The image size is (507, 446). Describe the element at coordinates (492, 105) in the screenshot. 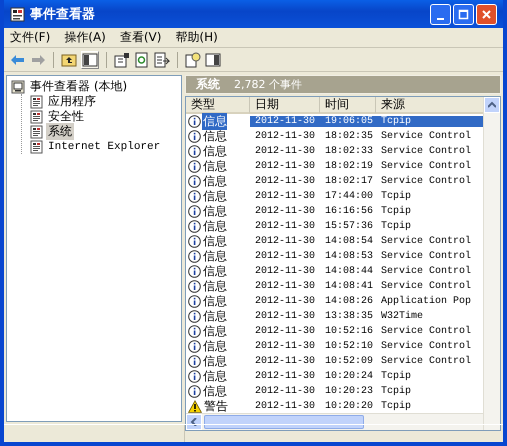

I see `scroll-up-icon` at that location.